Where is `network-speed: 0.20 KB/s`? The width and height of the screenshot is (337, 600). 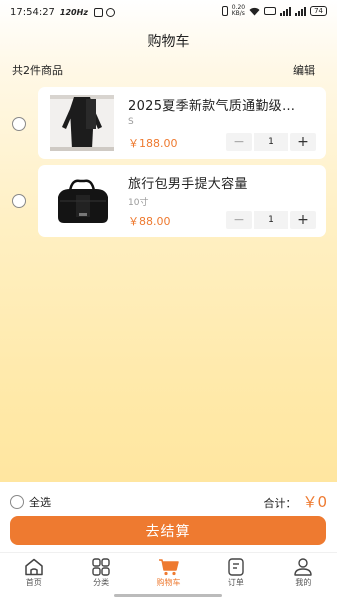 network-speed: 0.20 KB/s is located at coordinates (238, 10).